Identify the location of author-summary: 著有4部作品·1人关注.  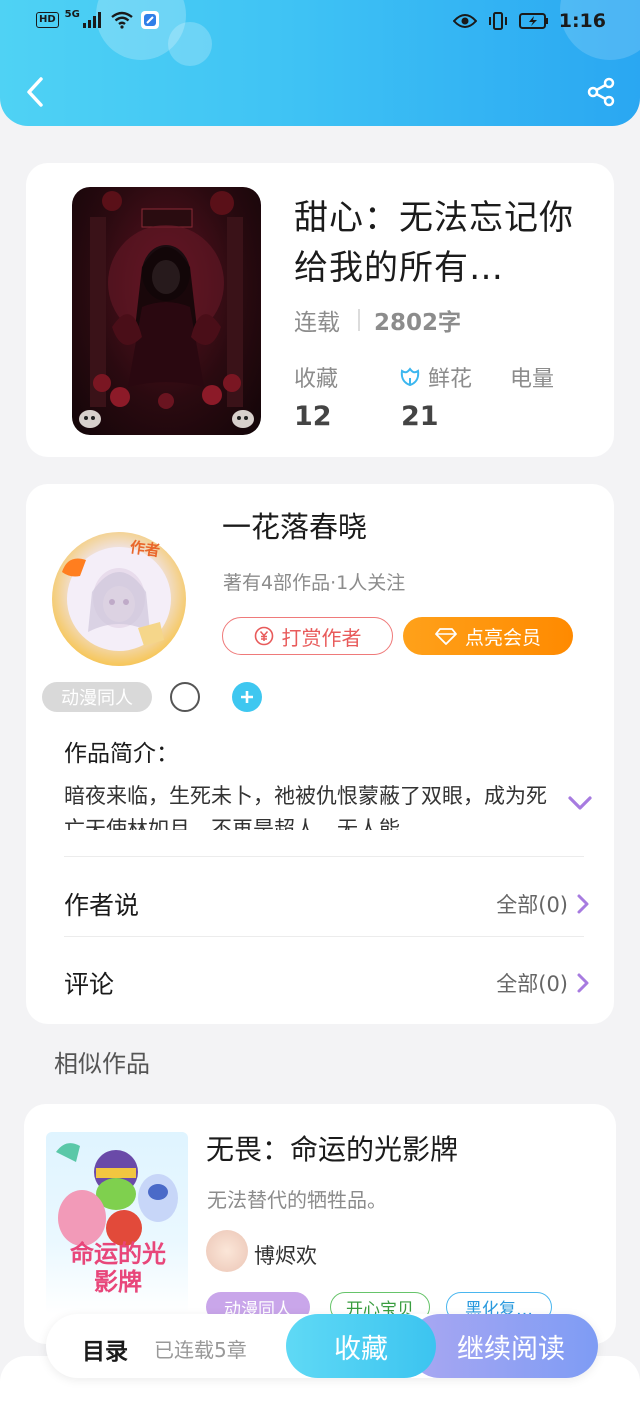
(314, 583).